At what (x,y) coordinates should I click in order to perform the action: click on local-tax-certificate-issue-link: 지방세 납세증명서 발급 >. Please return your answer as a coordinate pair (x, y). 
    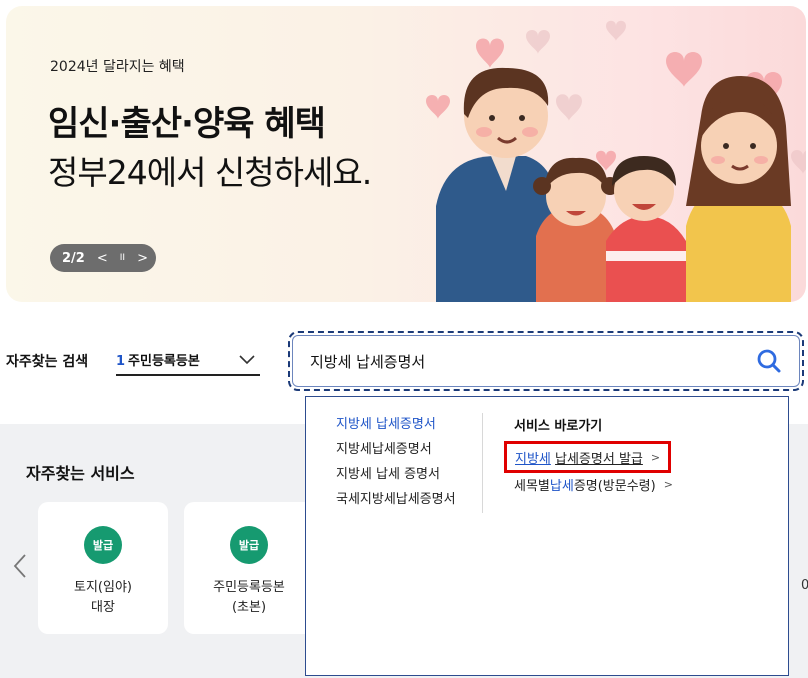
    Looking at the image, I should click on (588, 457).